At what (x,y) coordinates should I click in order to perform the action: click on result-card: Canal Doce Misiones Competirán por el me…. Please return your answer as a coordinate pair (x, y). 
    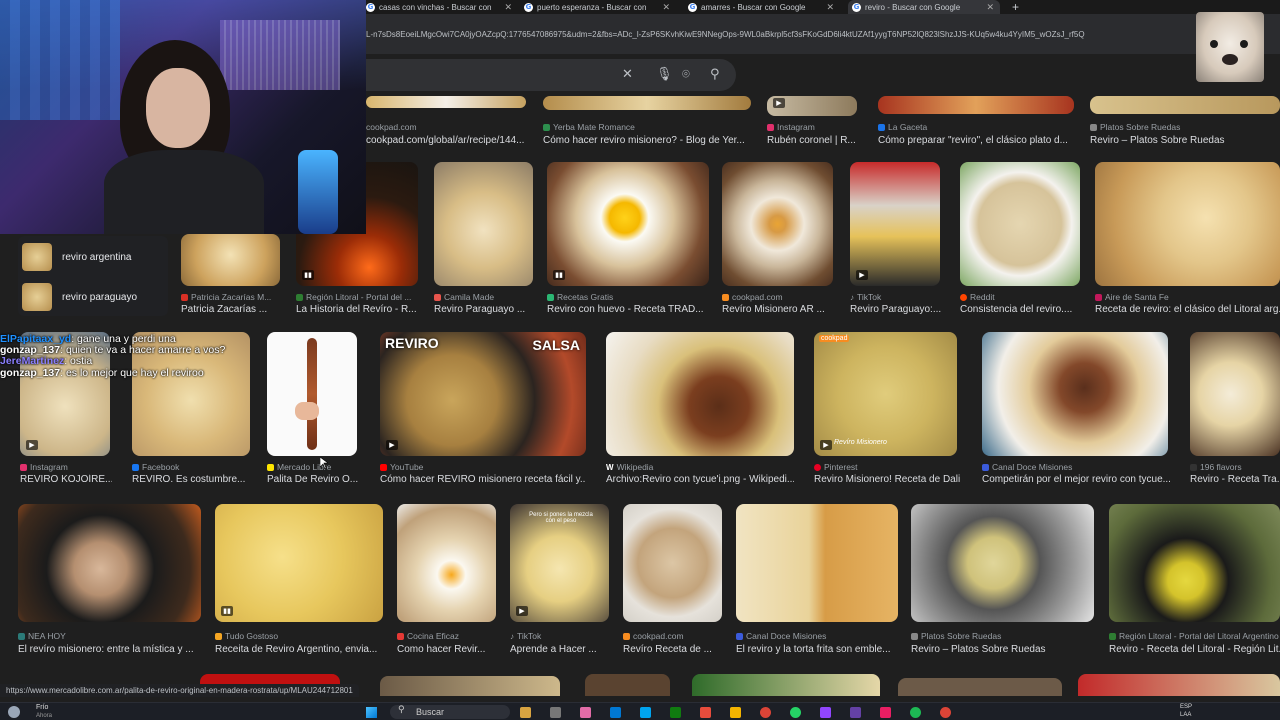
    Looking at the image, I should click on (1076, 409).